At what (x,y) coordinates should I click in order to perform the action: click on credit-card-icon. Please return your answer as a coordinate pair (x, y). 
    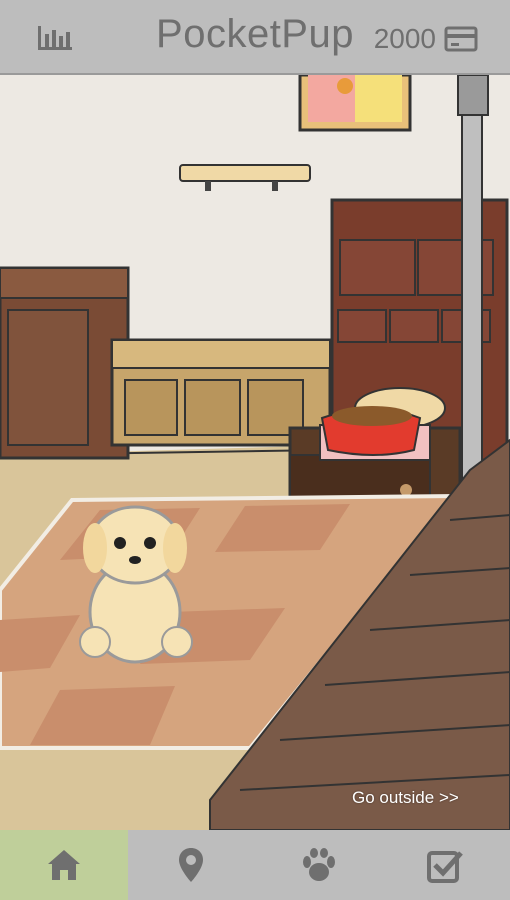
    Looking at the image, I should click on (461, 39).